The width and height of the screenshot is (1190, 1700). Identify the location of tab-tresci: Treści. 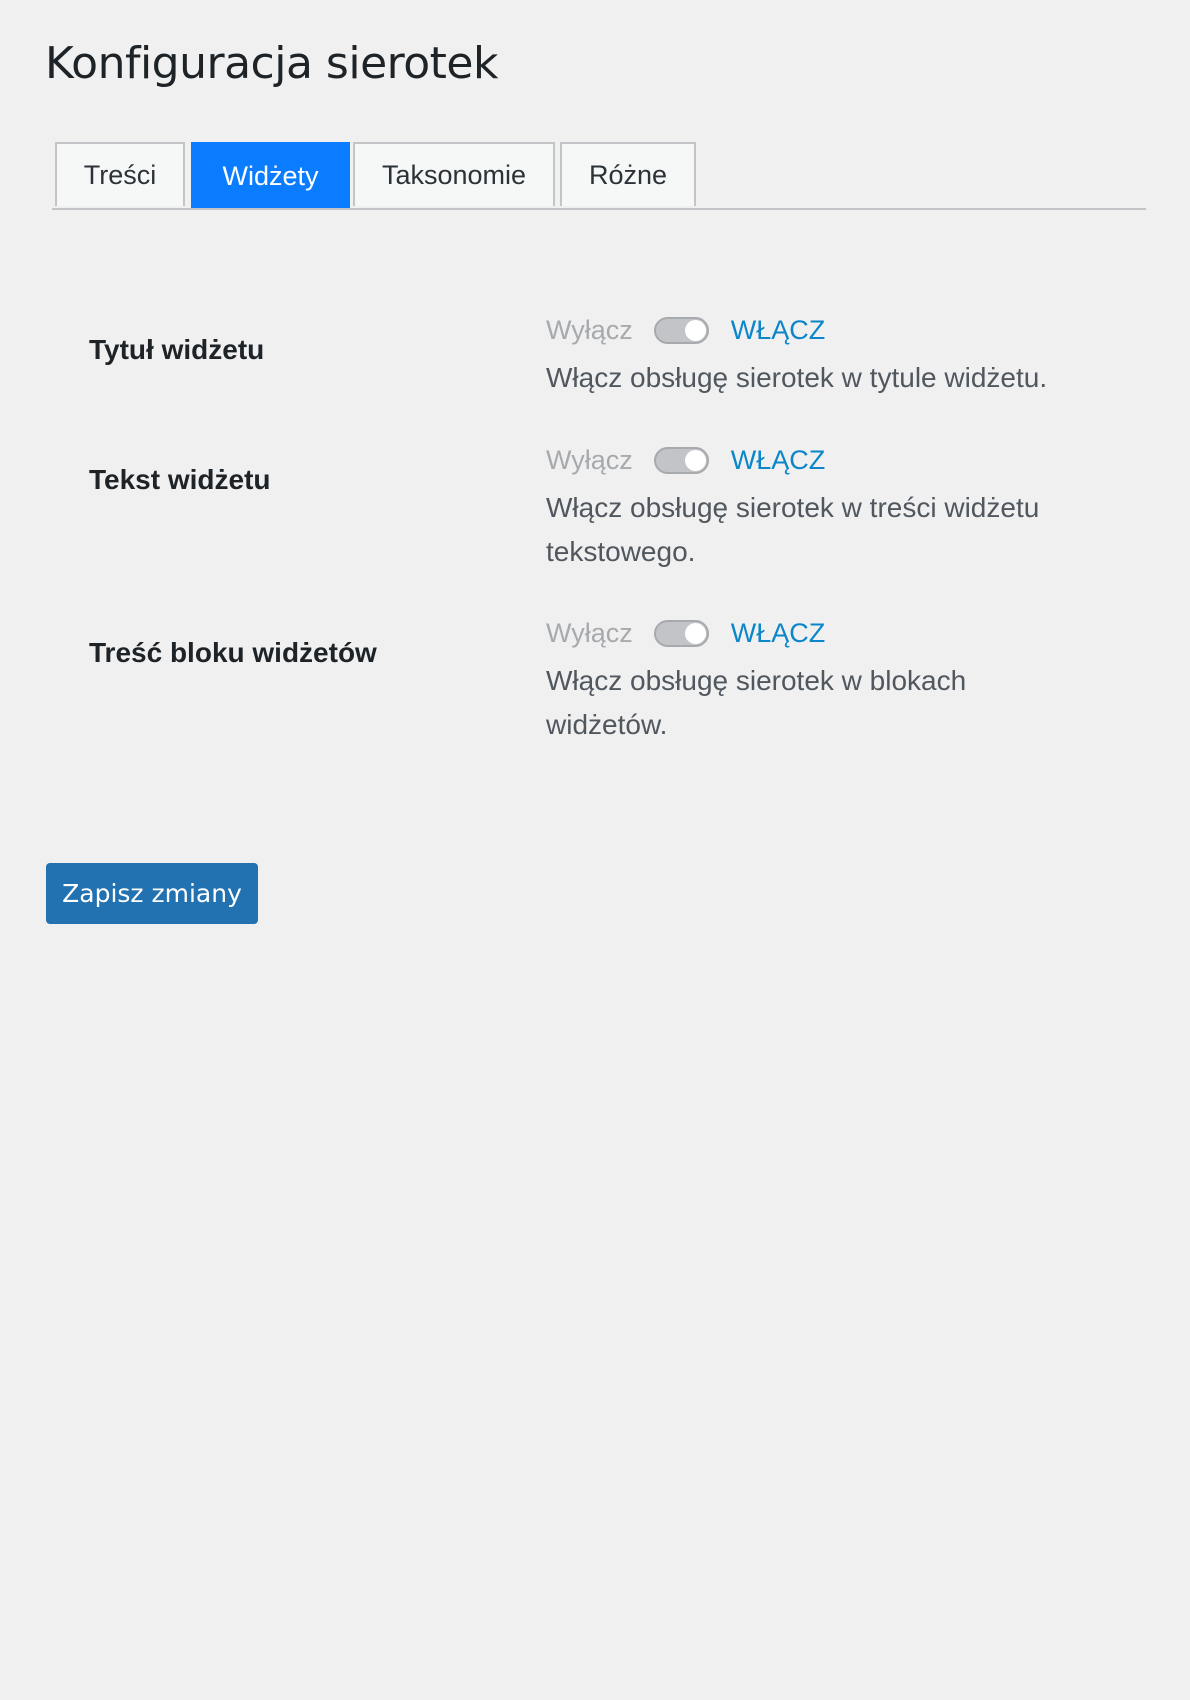
(120, 174).